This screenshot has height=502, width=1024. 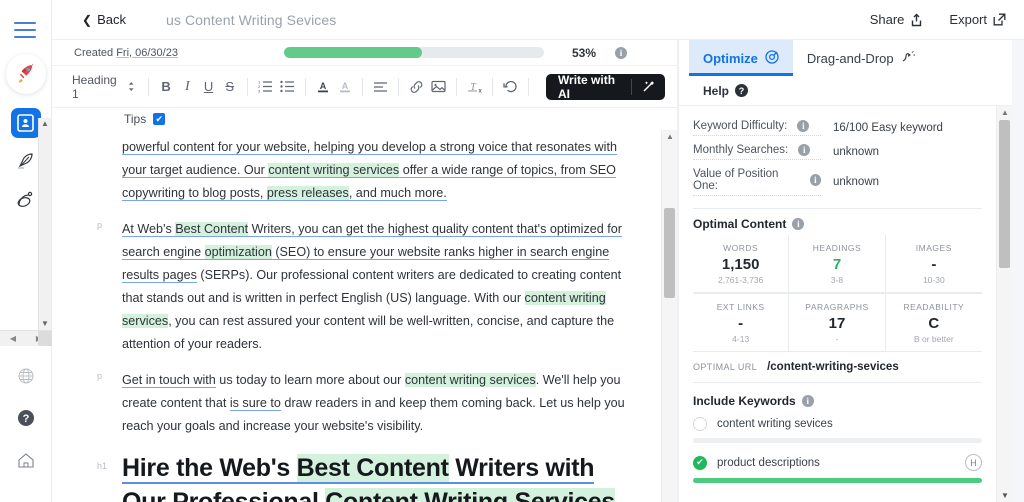 I want to click on globe-icon, so click(x=26, y=378).